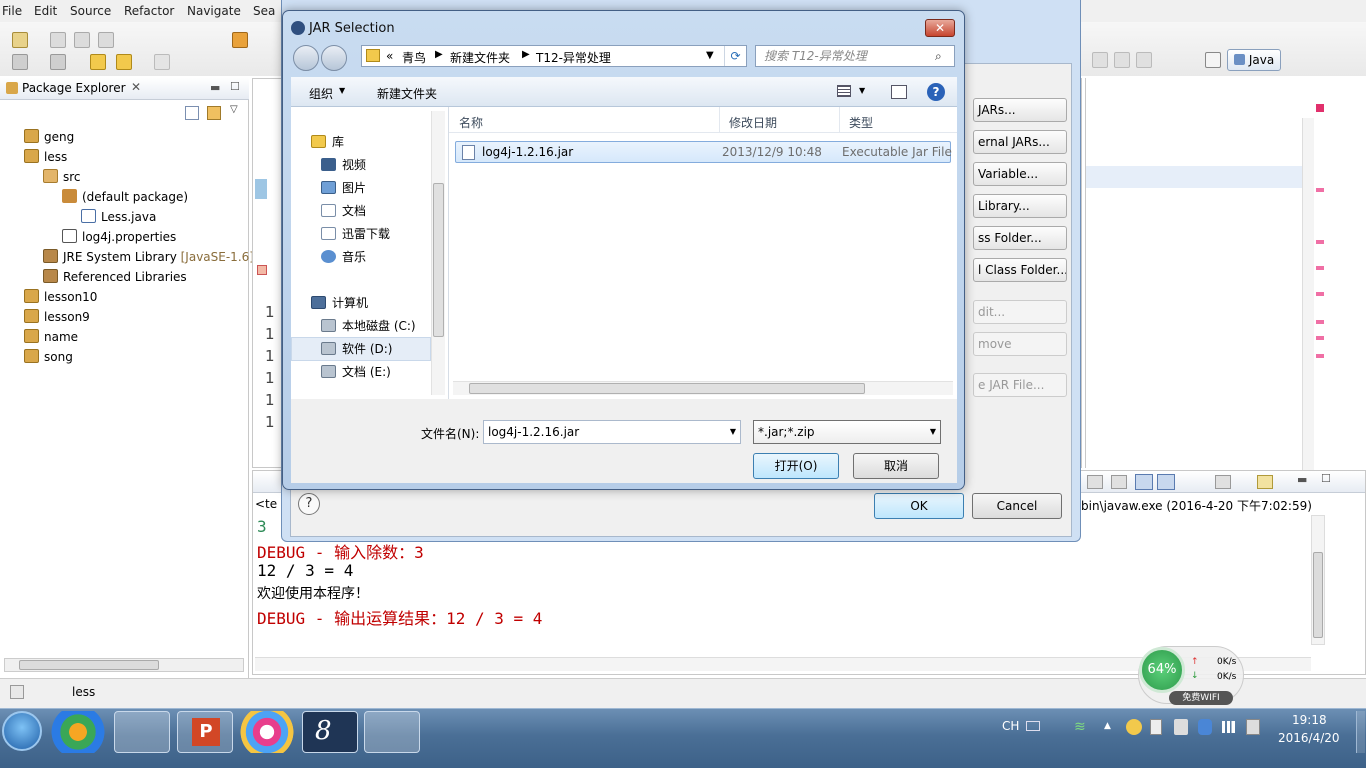 This screenshot has width=1366, height=768. Describe the element at coordinates (1095, 482) in the screenshot. I see `remove-launch-icon` at that location.